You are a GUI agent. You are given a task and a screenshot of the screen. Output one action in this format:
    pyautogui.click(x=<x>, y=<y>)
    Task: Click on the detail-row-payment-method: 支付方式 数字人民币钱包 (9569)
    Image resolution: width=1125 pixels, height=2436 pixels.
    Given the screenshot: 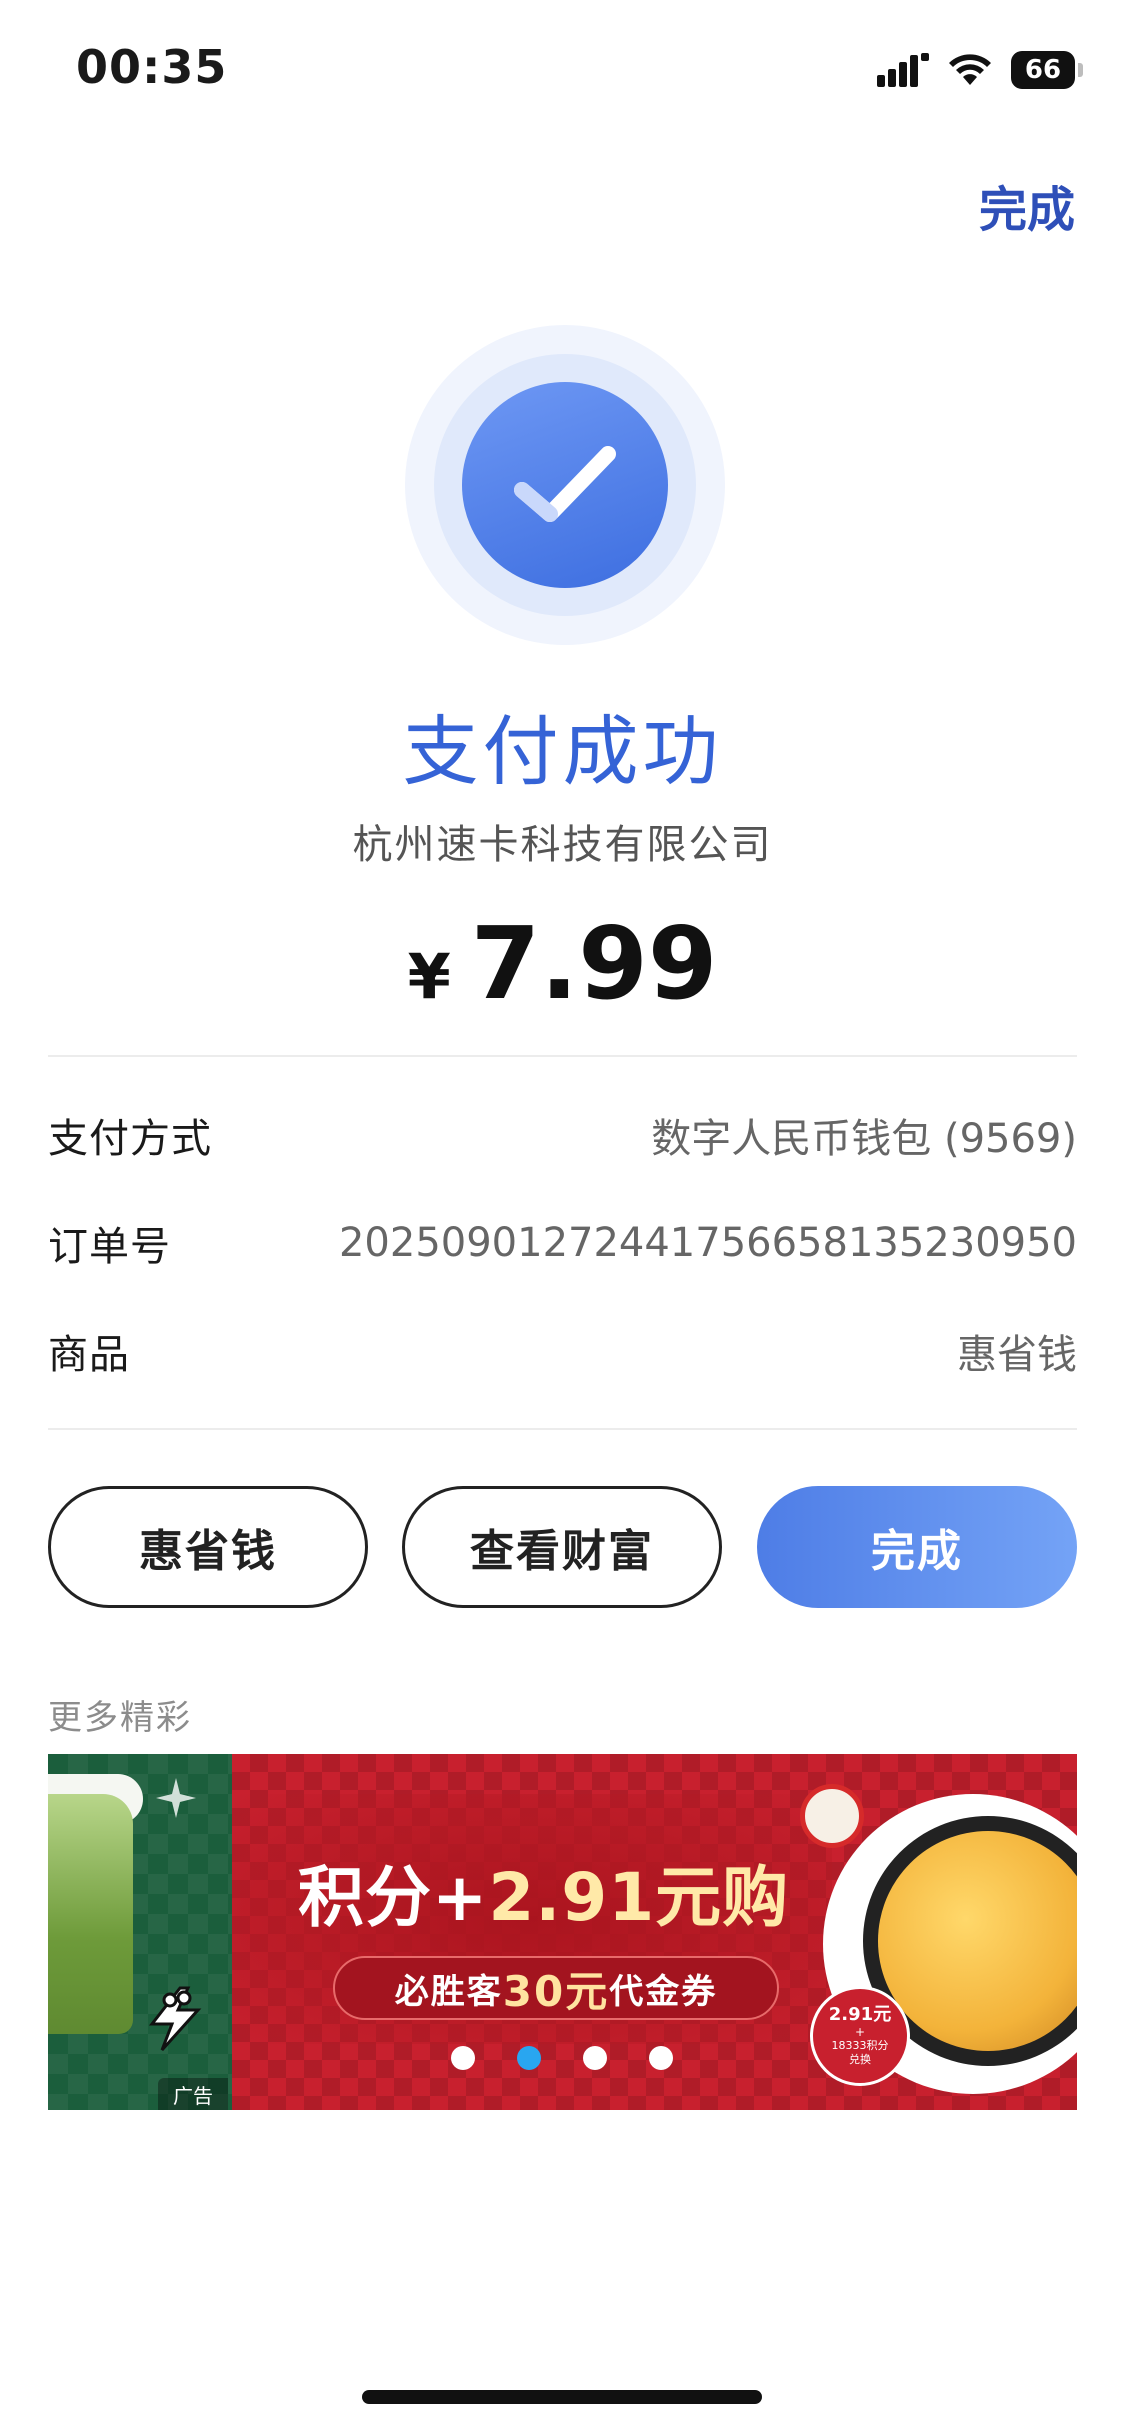 What is the action you would take?
    pyautogui.click(x=562, y=1135)
    